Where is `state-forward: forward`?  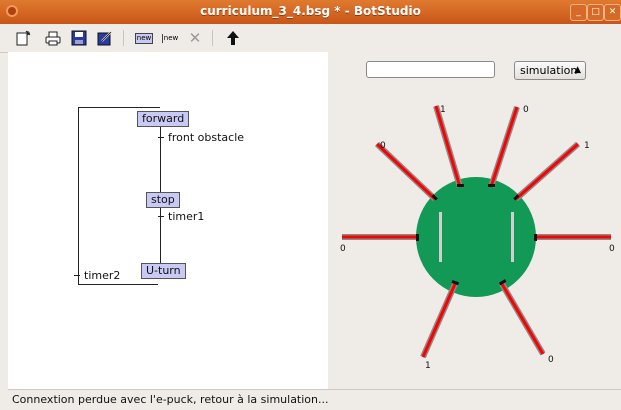
state-forward: forward is located at coordinates (163, 119).